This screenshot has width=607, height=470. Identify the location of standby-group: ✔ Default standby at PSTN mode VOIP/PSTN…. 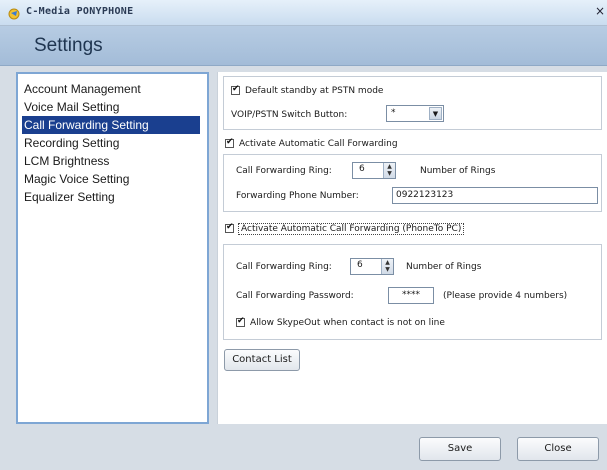
(412, 103).